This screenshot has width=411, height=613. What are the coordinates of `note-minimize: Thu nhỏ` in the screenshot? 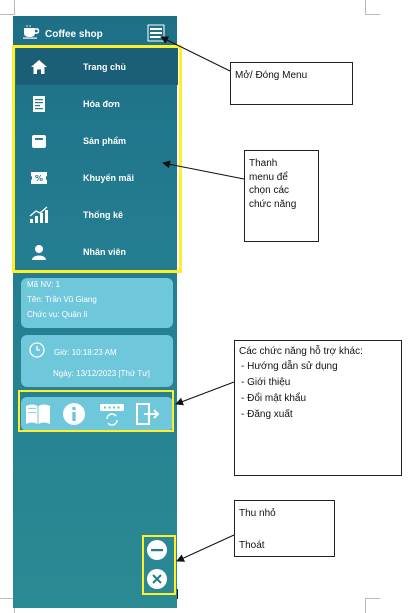 It's located at (257, 513).